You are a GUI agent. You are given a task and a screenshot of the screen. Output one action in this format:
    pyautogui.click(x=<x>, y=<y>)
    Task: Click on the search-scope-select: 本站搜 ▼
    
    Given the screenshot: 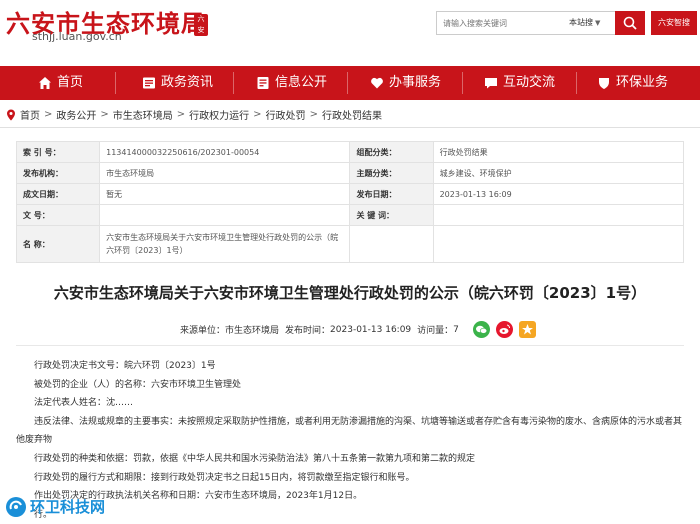 What is the action you would take?
    pyautogui.click(x=589, y=23)
    